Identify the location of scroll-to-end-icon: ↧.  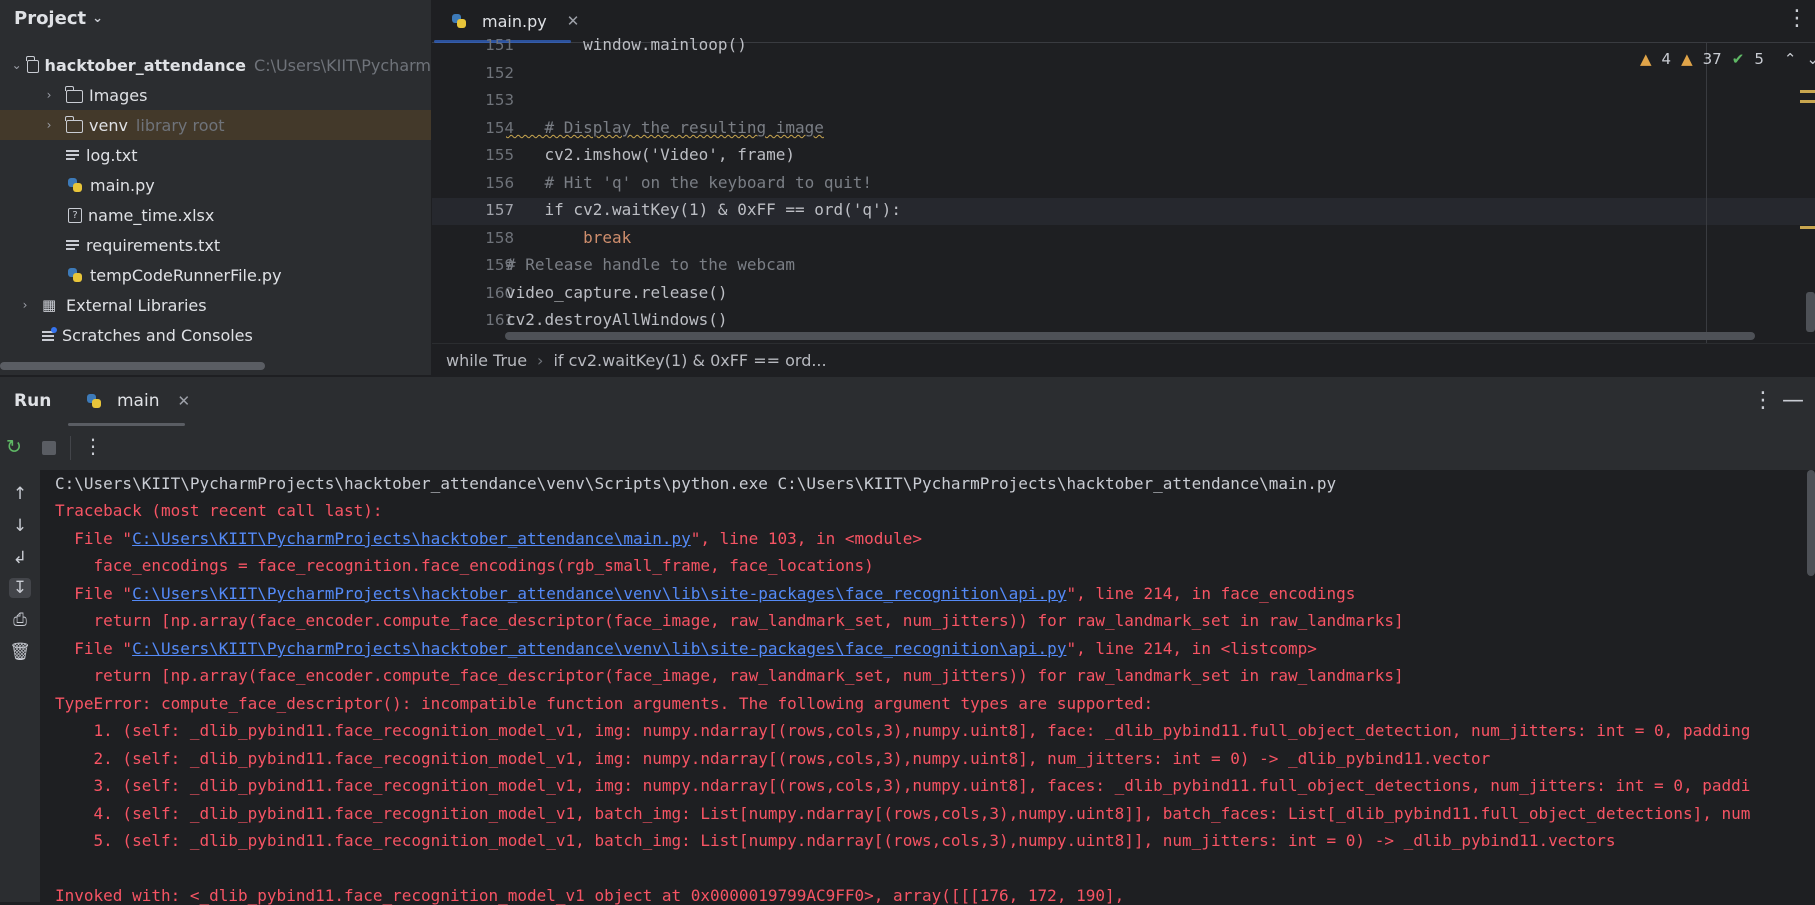
(20, 588).